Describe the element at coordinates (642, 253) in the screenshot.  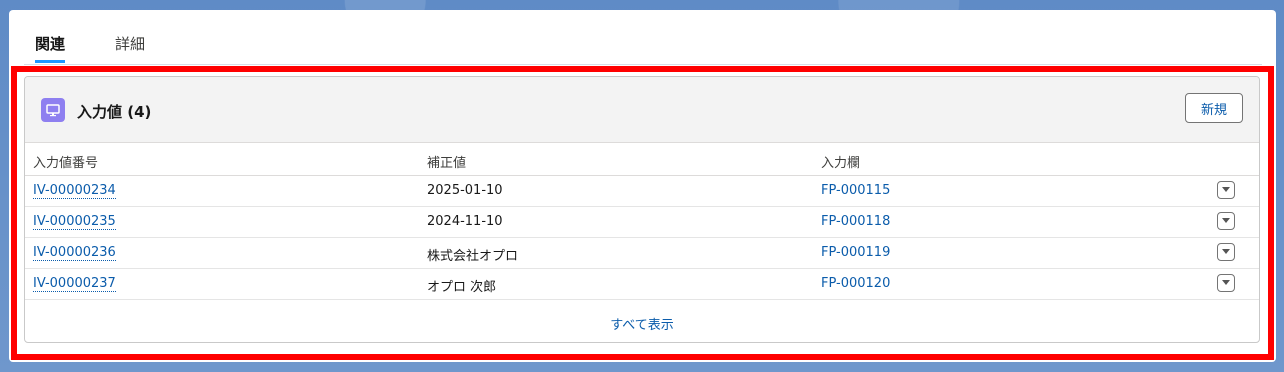
I see `table-row: IV-00000236 株式会社オプロ FP-000119` at that location.